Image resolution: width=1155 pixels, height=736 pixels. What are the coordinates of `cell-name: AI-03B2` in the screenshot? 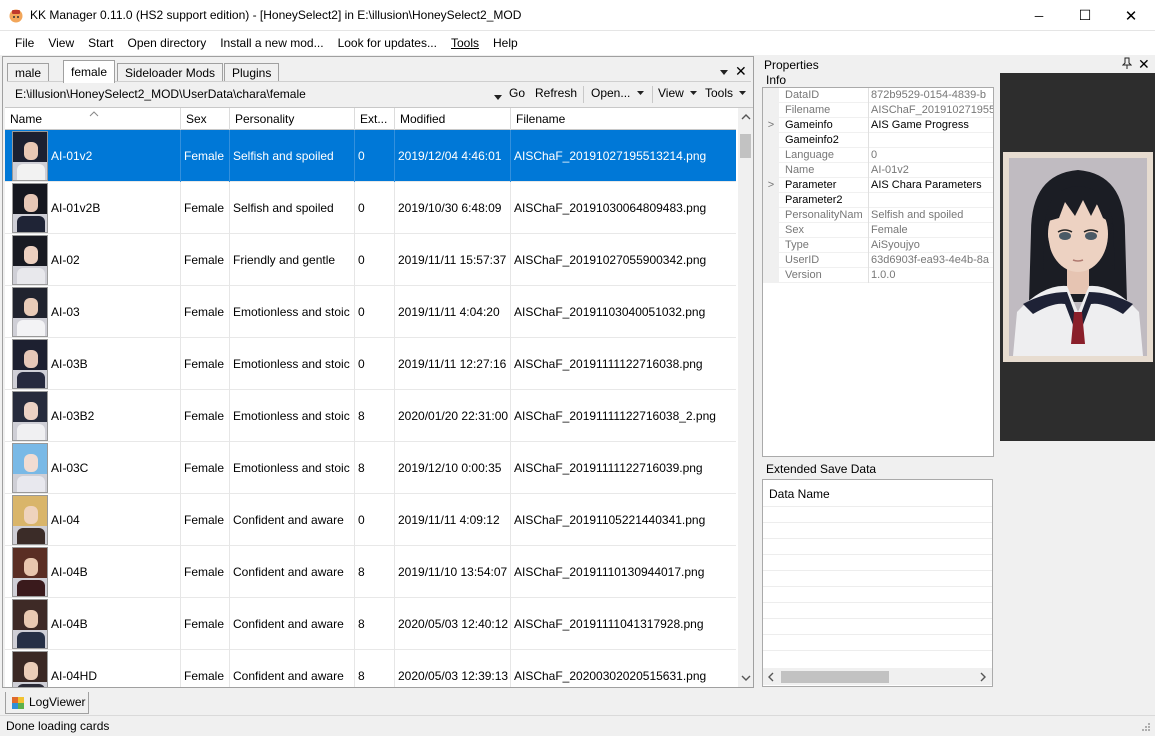 It's located at (93, 416).